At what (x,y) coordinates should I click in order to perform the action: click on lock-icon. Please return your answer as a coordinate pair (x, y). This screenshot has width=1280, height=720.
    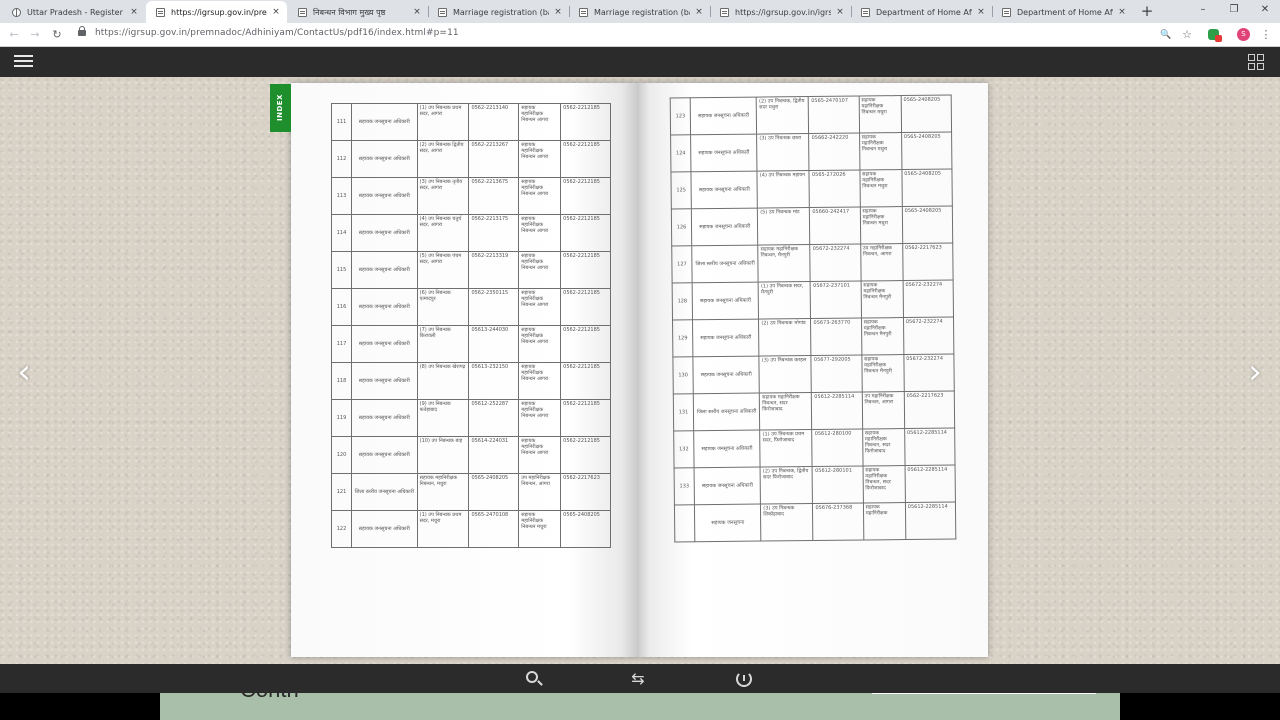
    Looking at the image, I should click on (82, 31).